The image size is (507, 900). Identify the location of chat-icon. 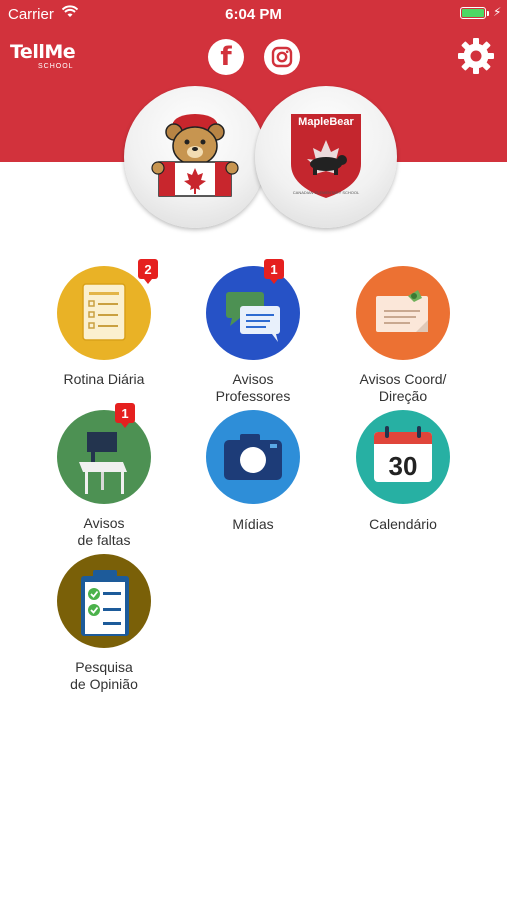
(253, 317).